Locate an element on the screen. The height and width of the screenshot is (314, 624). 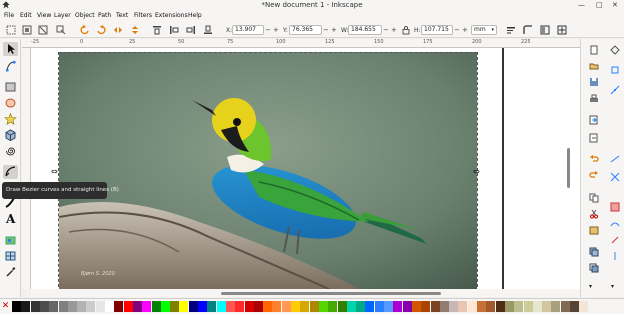
w-decrement-button: − is located at coordinates (386, 30).